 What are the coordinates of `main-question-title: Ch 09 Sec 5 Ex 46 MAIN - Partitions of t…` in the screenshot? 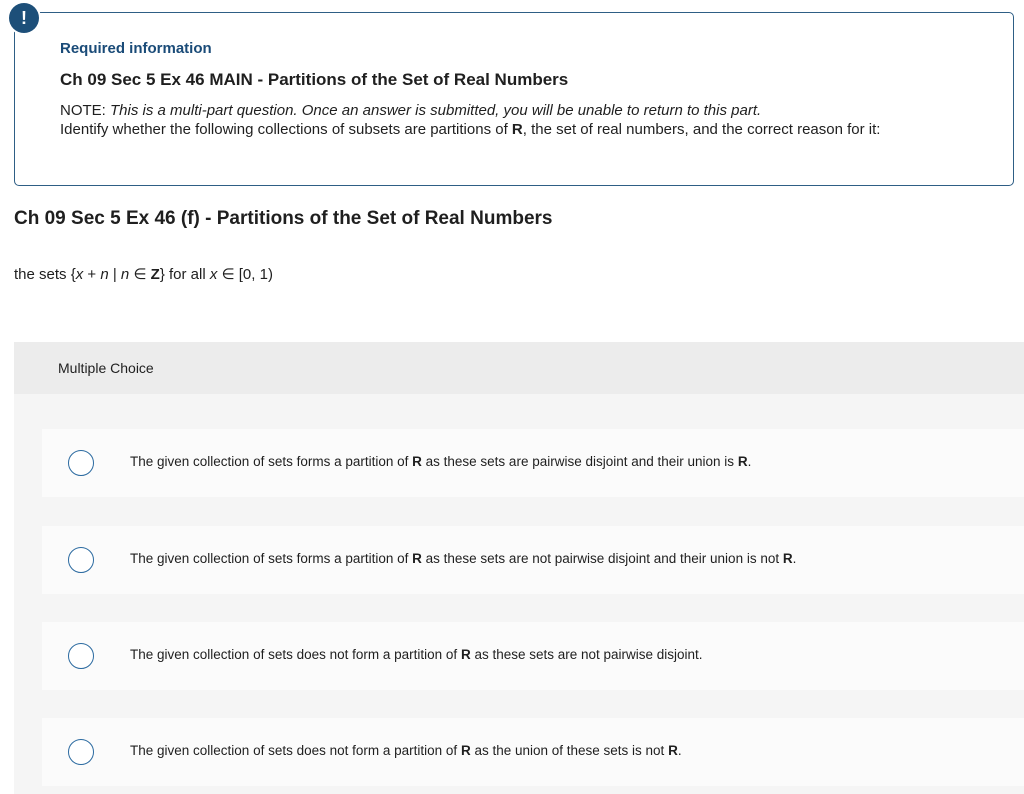 It's located at (314, 79).